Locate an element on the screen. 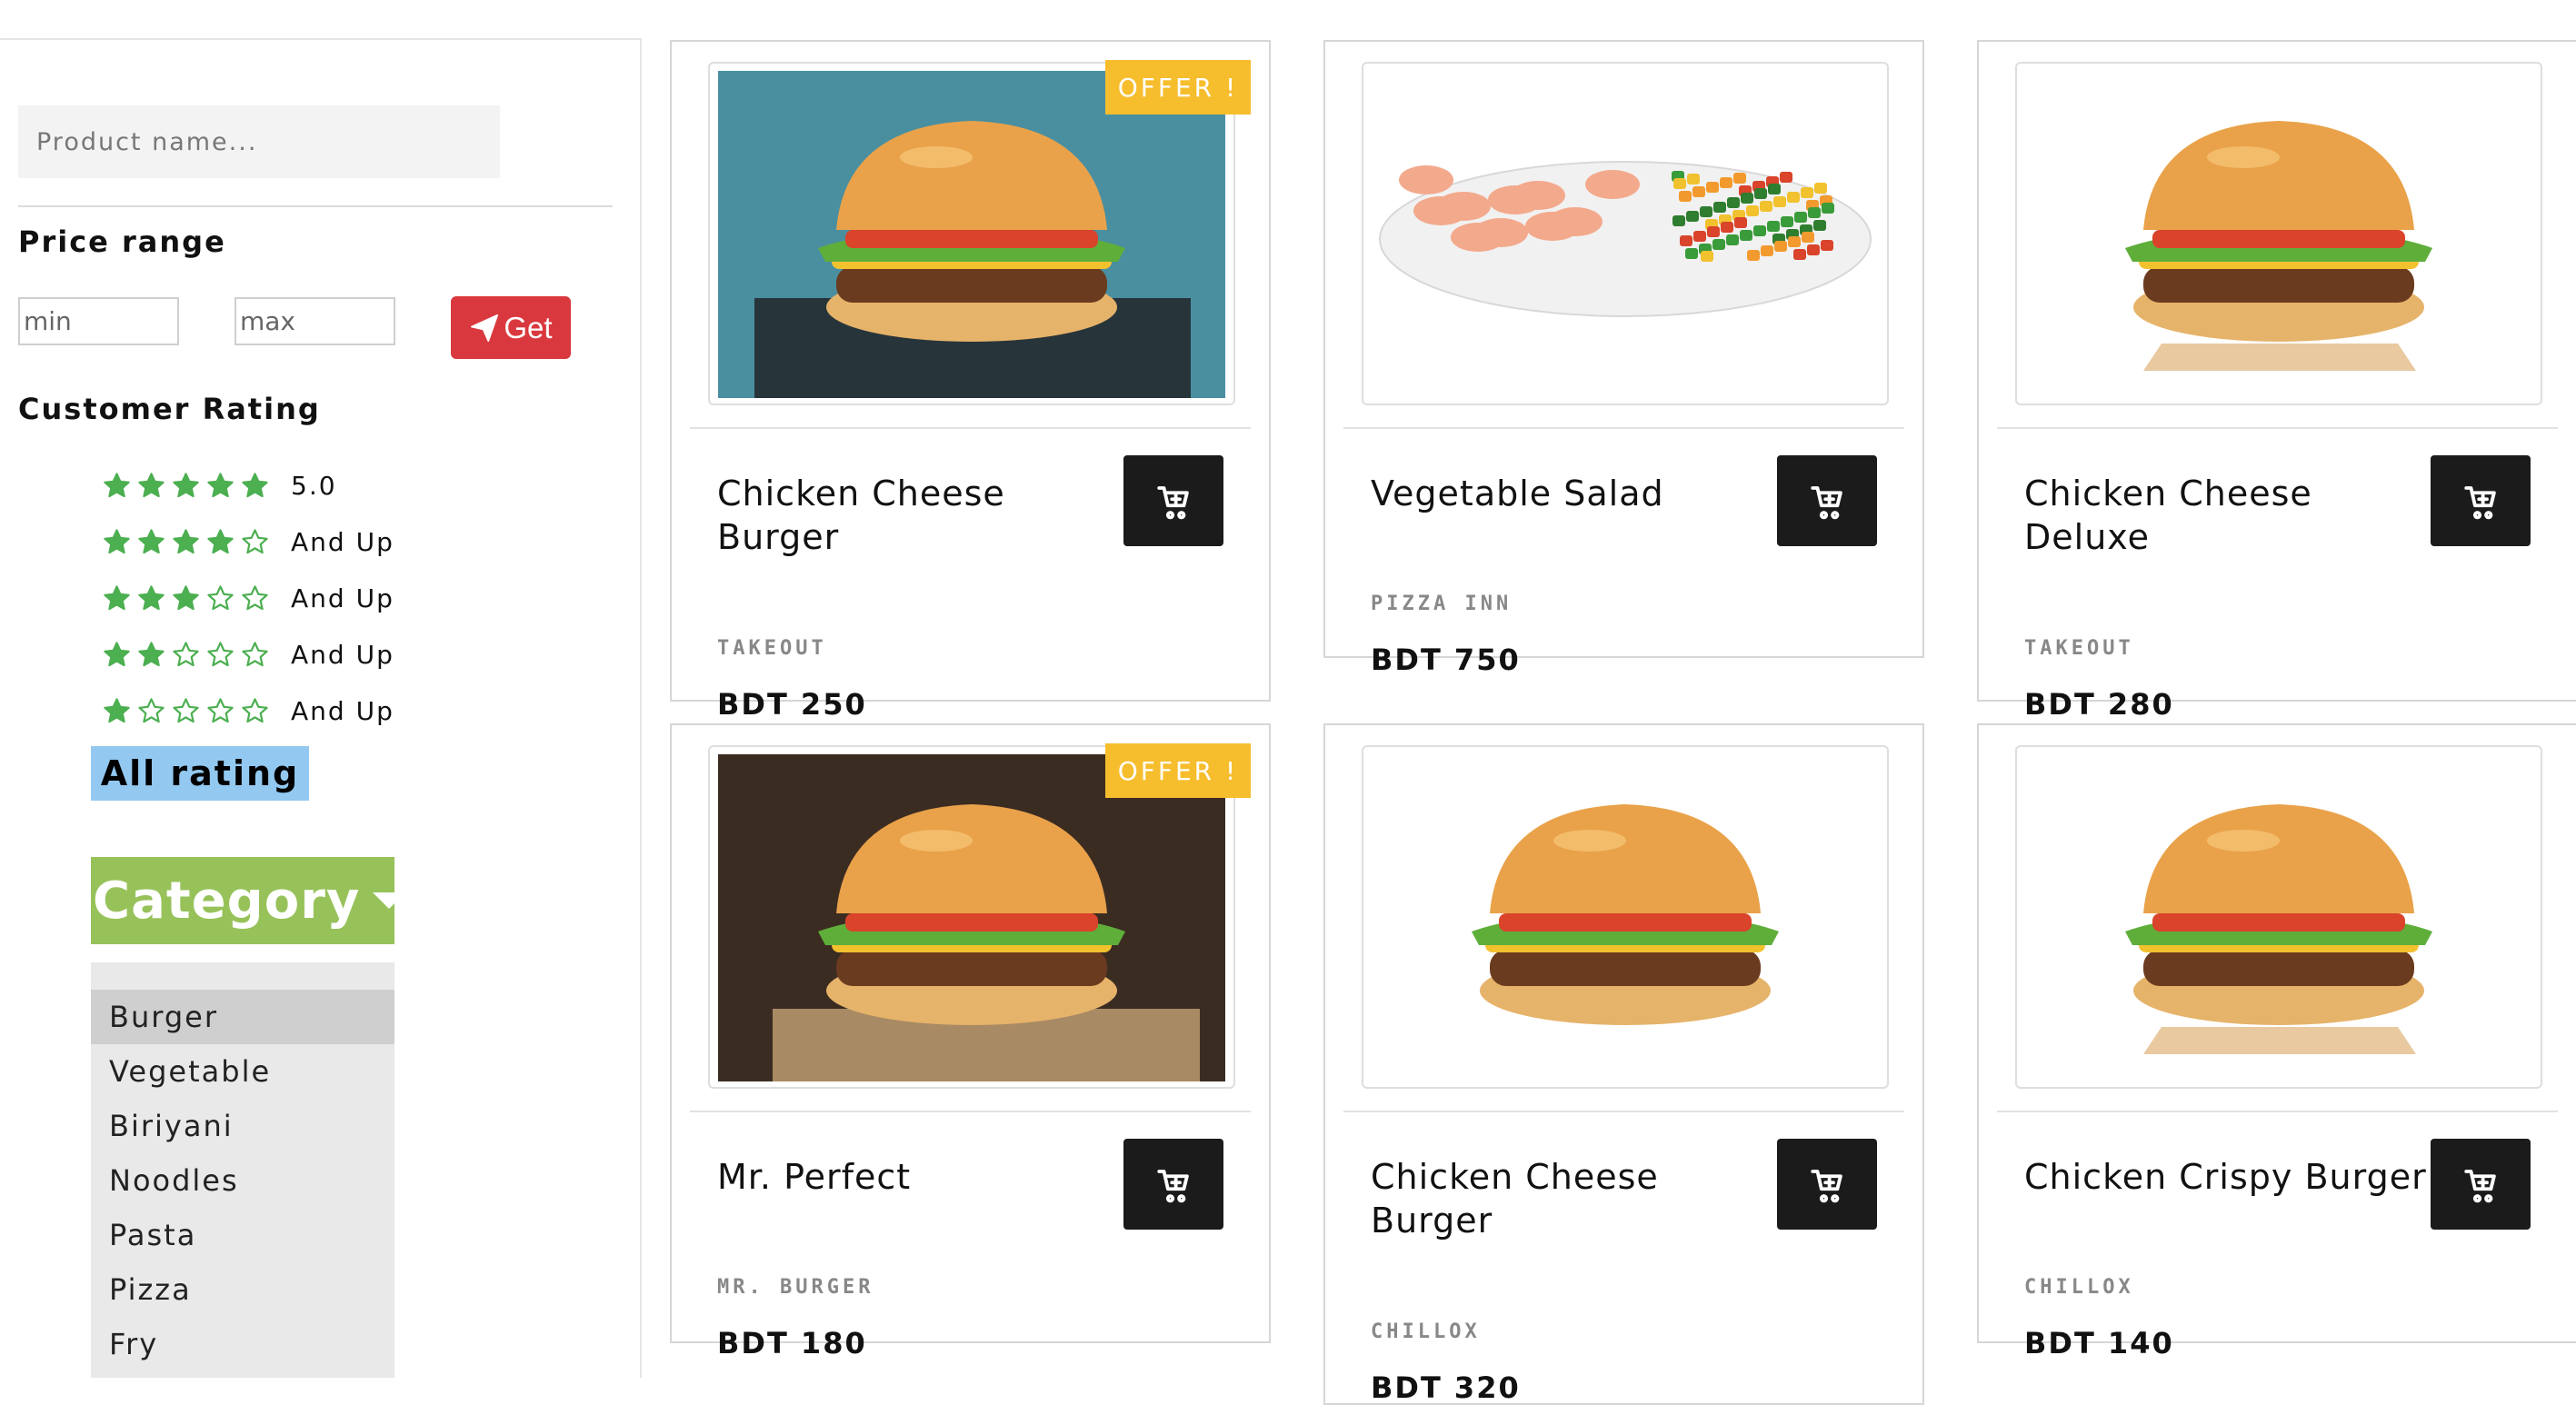  category-dropdown-toggle: Category is located at coordinates (249, 900).